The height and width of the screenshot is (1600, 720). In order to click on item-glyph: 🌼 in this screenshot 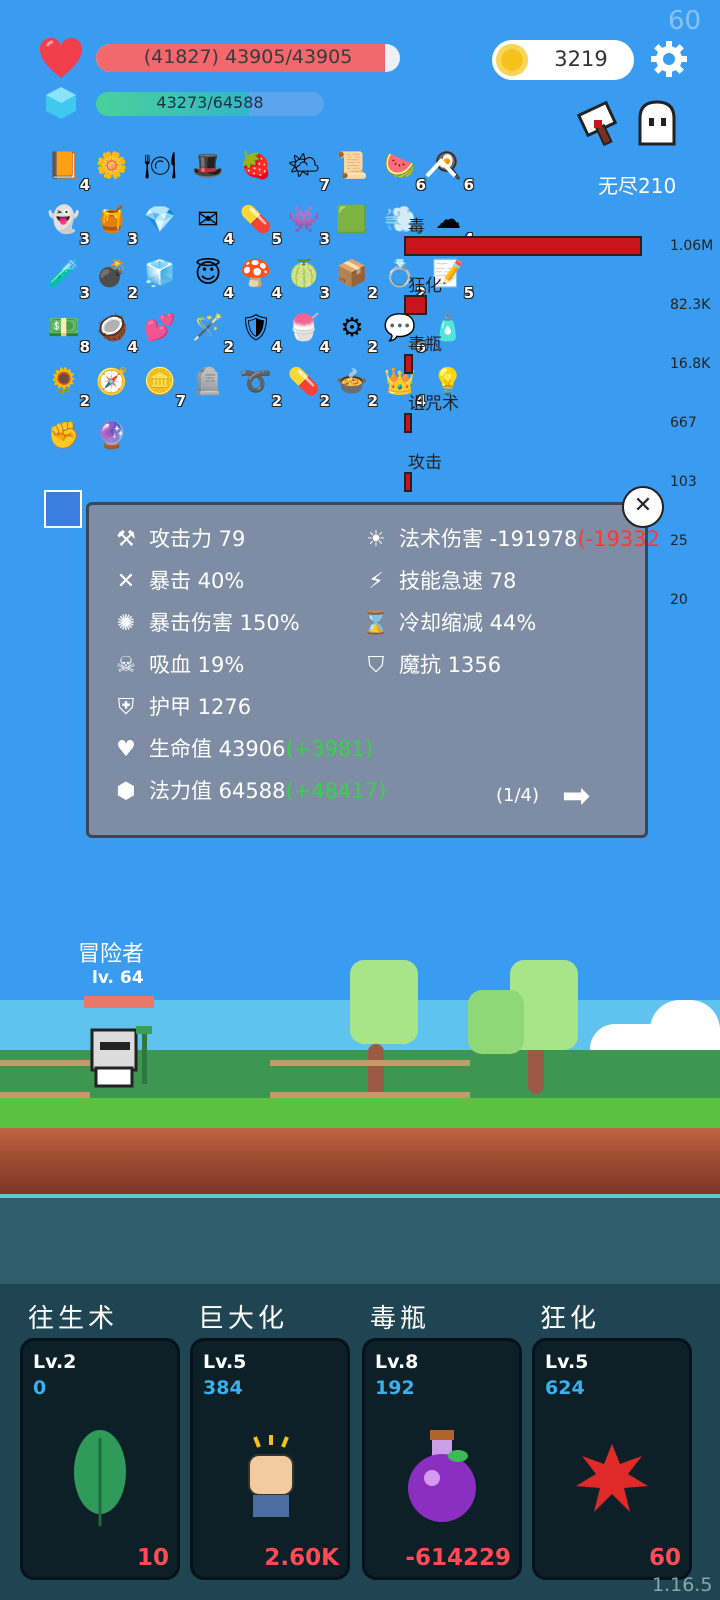, I will do `click(112, 166)`.